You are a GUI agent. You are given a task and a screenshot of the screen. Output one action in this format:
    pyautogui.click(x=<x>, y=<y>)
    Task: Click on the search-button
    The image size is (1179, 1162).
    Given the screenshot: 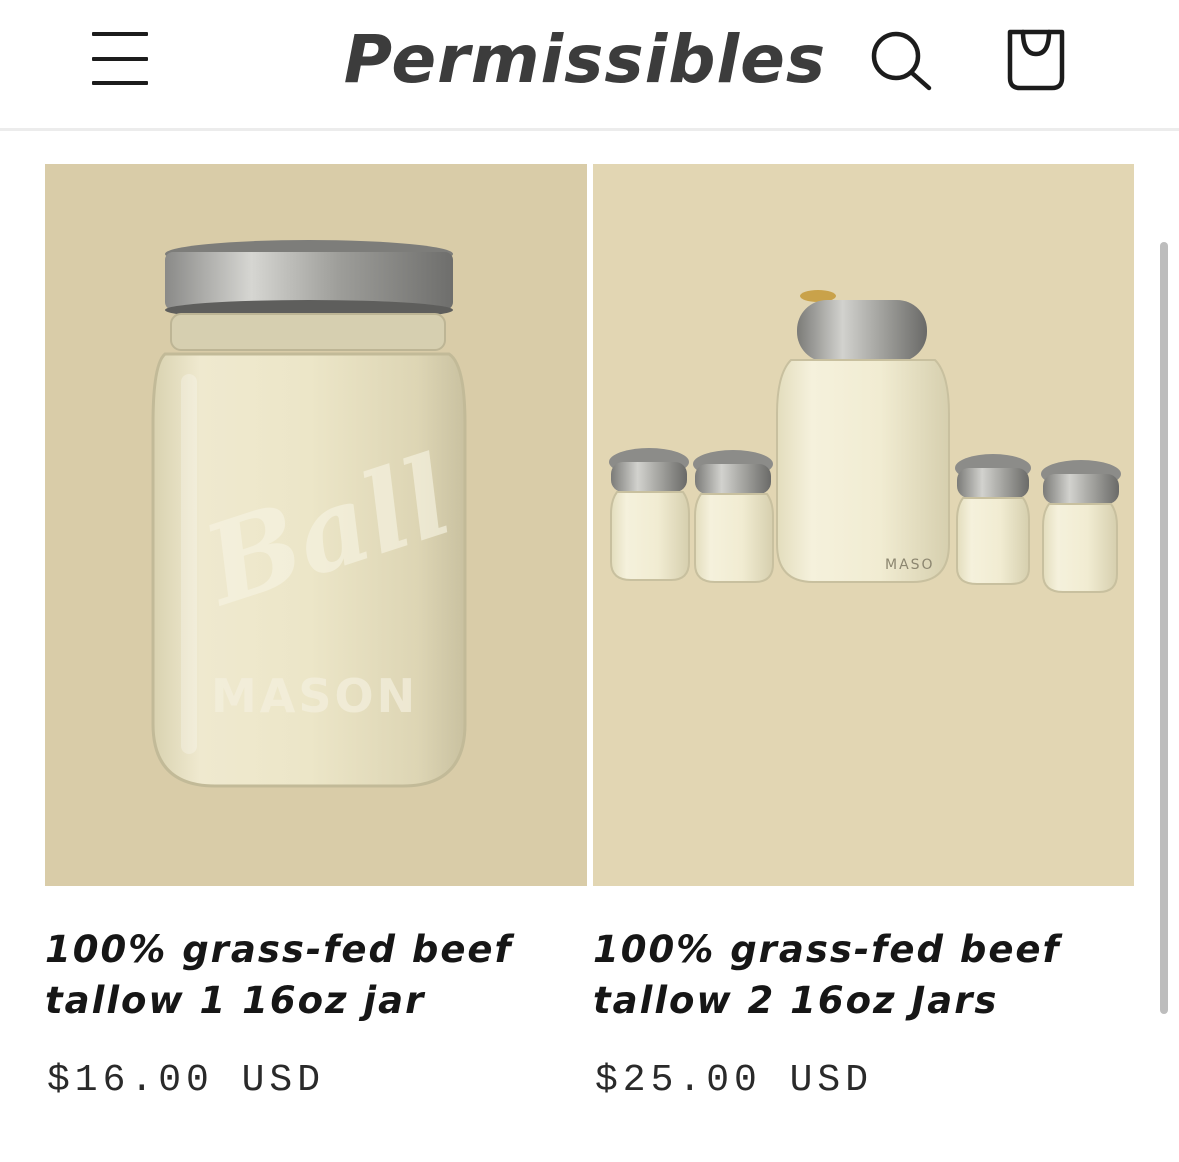 What is the action you would take?
    pyautogui.click(x=902, y=61)
    